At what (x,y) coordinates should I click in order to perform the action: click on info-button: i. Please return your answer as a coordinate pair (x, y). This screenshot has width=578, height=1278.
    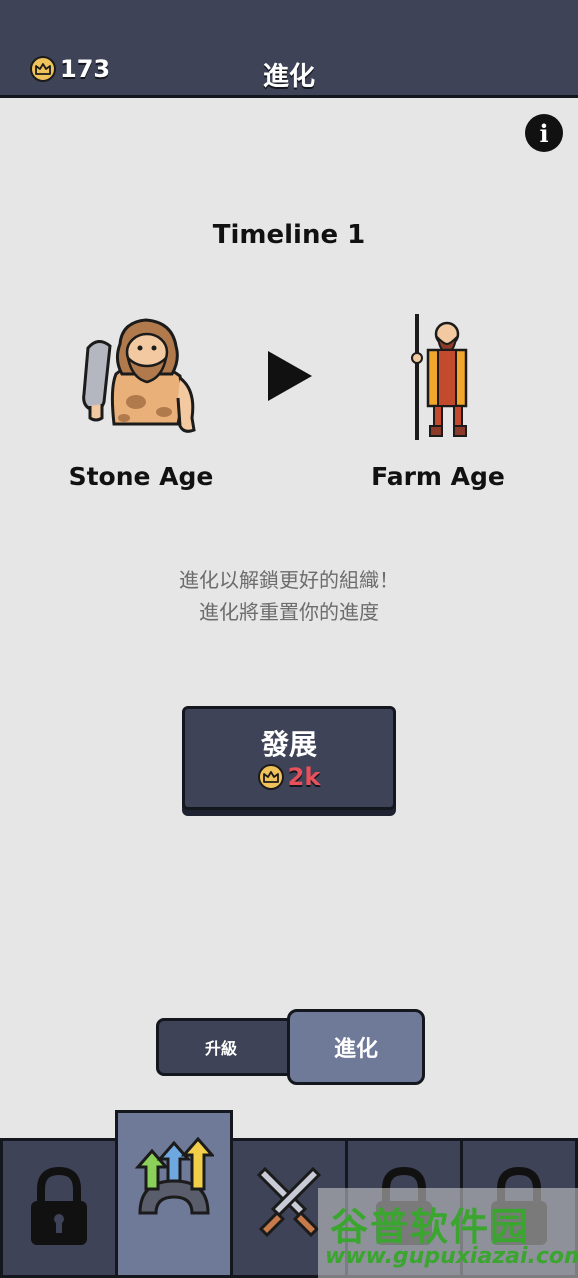
    Looking at the image, I should click on (544, 133).